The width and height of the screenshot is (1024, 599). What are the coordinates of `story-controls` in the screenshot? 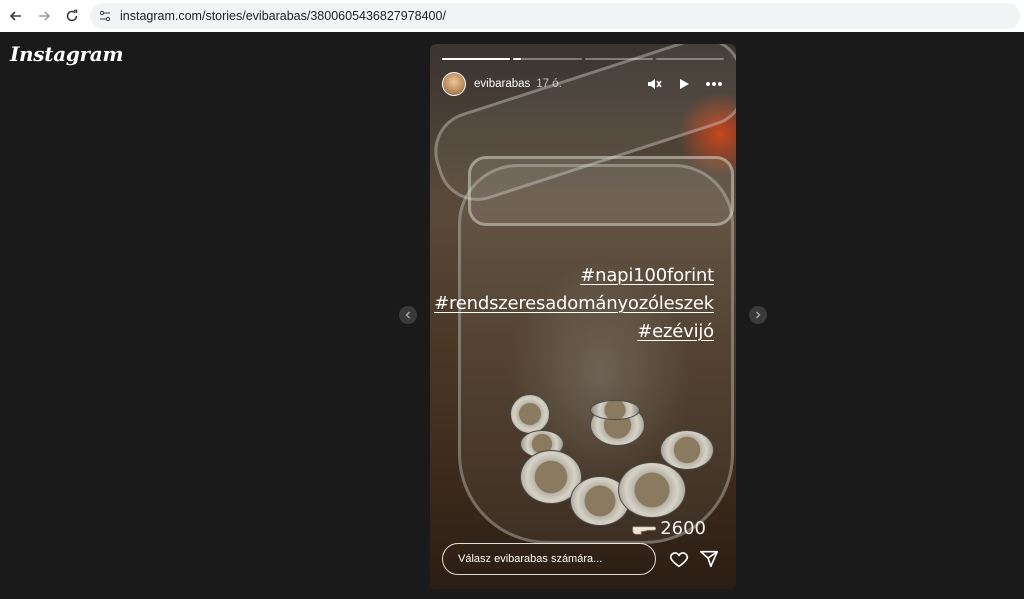 It's located at (684, 84).